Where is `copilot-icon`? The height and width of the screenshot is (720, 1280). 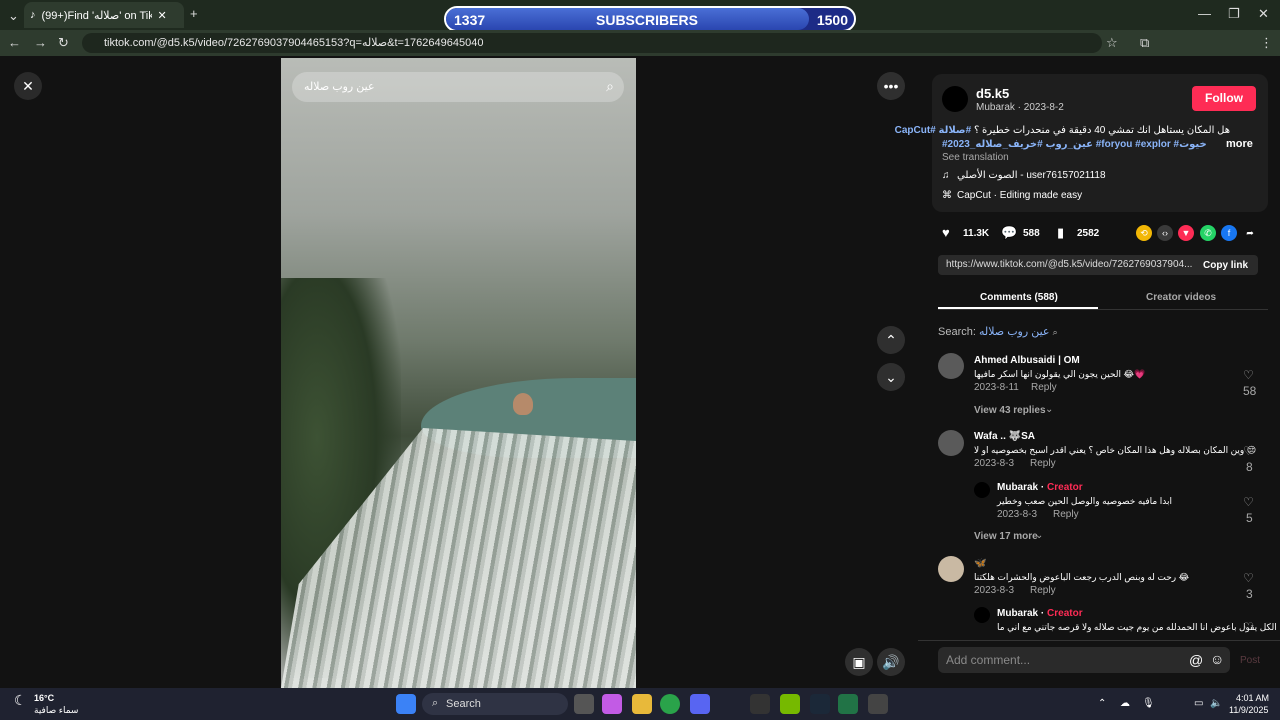 copilot-icon is located at coordinates (612, 704).